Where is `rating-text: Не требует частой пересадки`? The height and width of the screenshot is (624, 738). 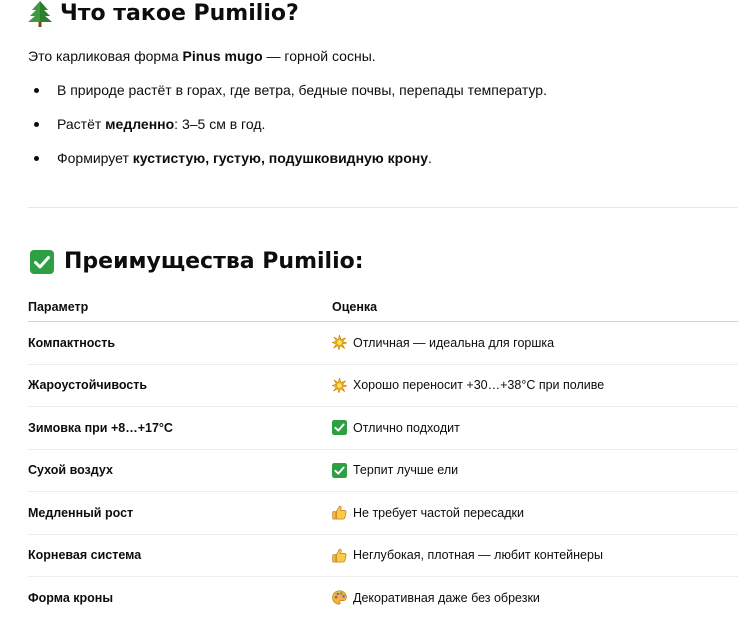 rating-text: Не требует частой пересадки is located at coordinates (438, 512).